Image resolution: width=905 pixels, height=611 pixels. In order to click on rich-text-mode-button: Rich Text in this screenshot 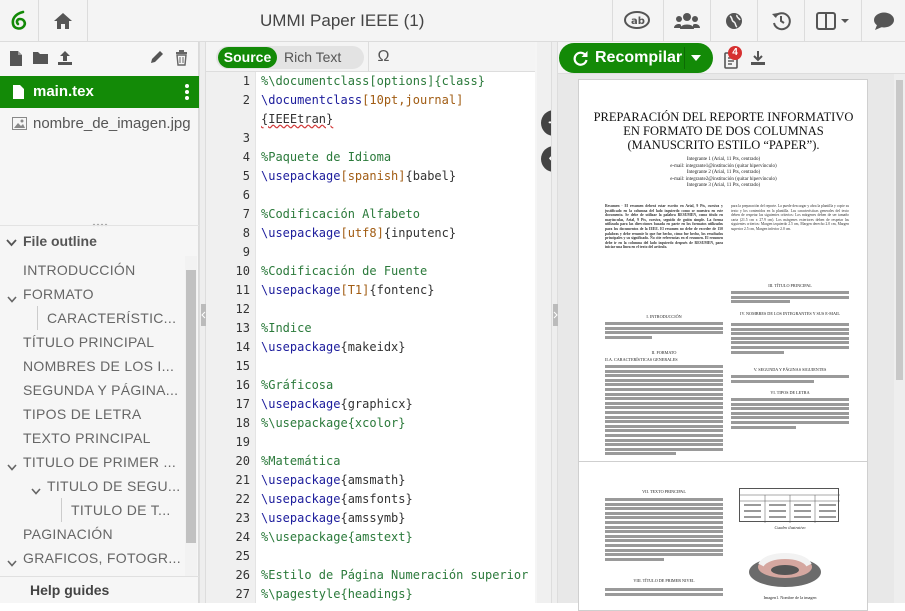, I will do `click(312, 57)`.